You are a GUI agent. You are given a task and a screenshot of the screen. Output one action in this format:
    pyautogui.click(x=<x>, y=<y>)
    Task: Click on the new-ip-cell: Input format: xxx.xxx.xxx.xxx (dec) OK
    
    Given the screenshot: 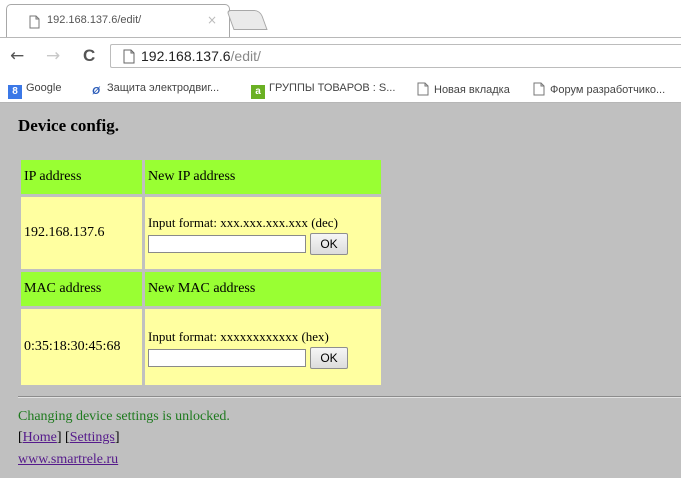 What is the action you would take?
    pyautogui.click(x=263, y=233)
    